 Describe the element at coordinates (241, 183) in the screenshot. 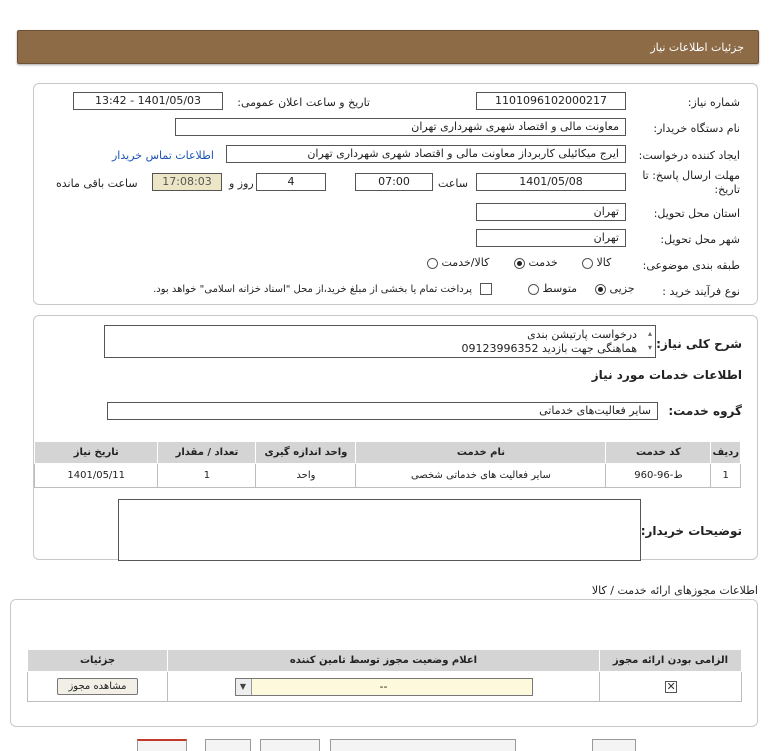

I see `days-label: روز و` at that location.